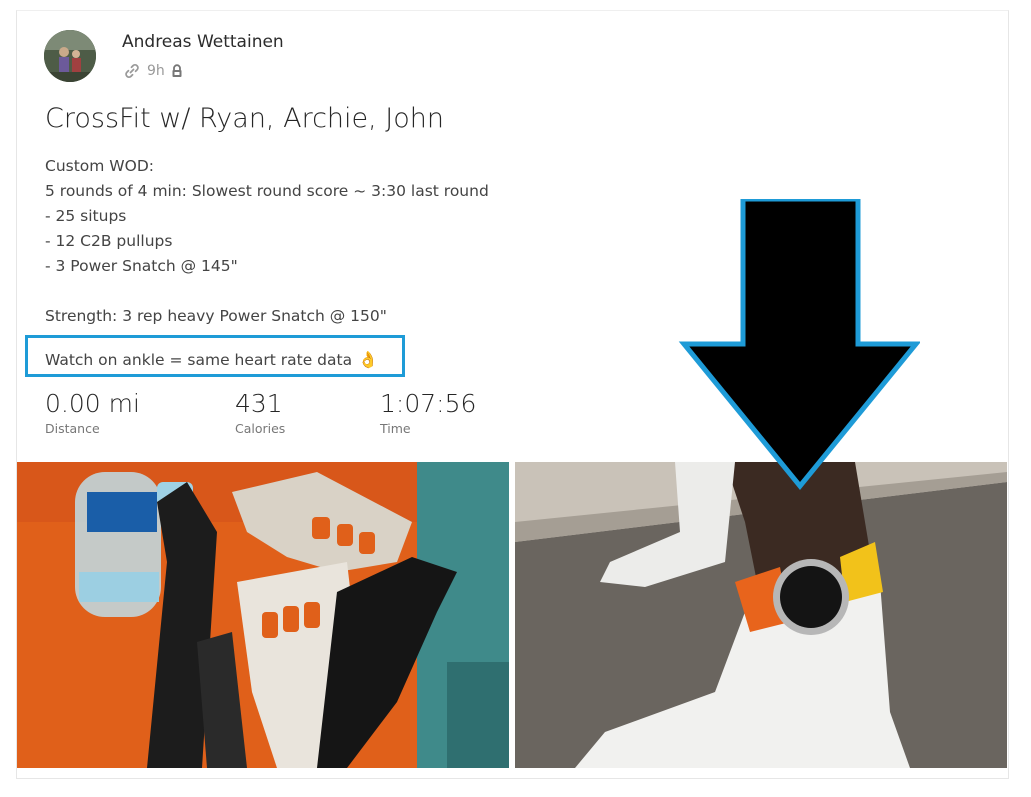 The height and width of the screenshot is (797, 1031). Describe the element at coordinates (92, 403) in the screenshot. I see `stat-value: 0.00 mi` at that location.